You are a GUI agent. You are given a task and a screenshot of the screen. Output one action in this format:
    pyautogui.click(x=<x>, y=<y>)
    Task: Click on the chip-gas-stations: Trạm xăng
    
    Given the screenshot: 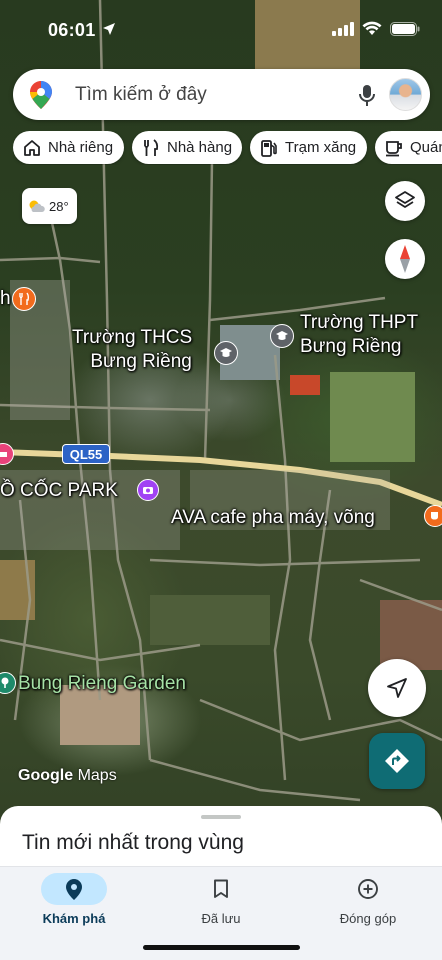 What is the action you would take?
    pyautogui.click(x=308, y=147)
    